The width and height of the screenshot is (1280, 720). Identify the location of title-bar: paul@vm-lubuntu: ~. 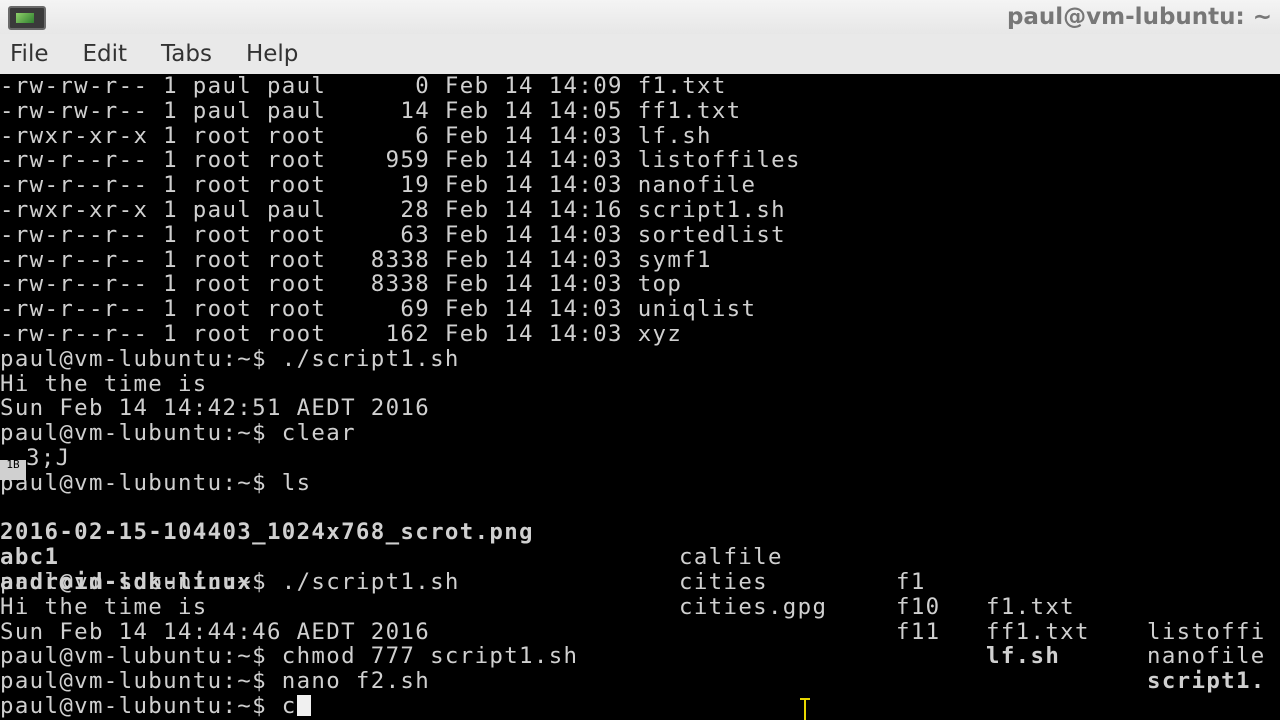
(640, 17).